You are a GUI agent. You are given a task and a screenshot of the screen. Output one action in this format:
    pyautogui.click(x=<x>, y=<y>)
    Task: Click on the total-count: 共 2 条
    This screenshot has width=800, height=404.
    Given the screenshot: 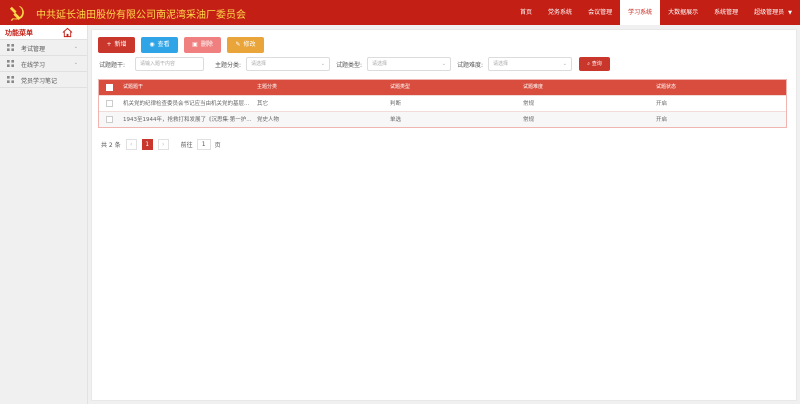 What is the action you would take?
    pyautogui.click(x=111, y=145)
    